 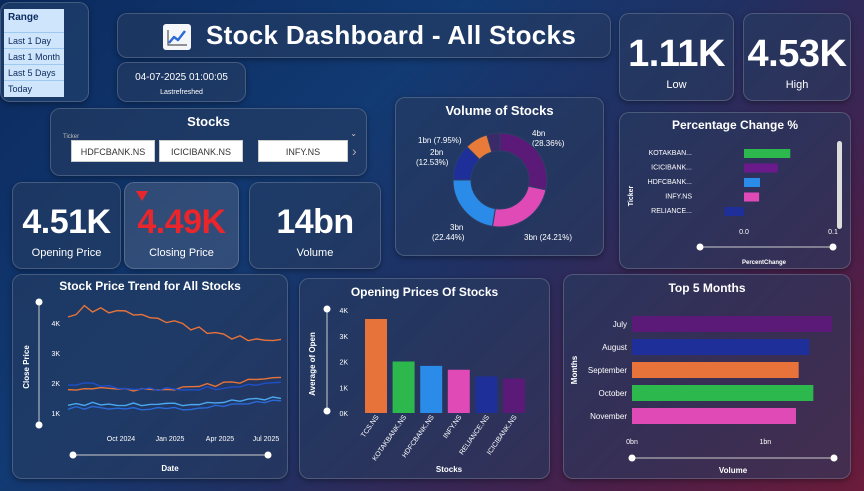 I want to click on opening-price-value: 4.51K, so click(x=66, y=222).